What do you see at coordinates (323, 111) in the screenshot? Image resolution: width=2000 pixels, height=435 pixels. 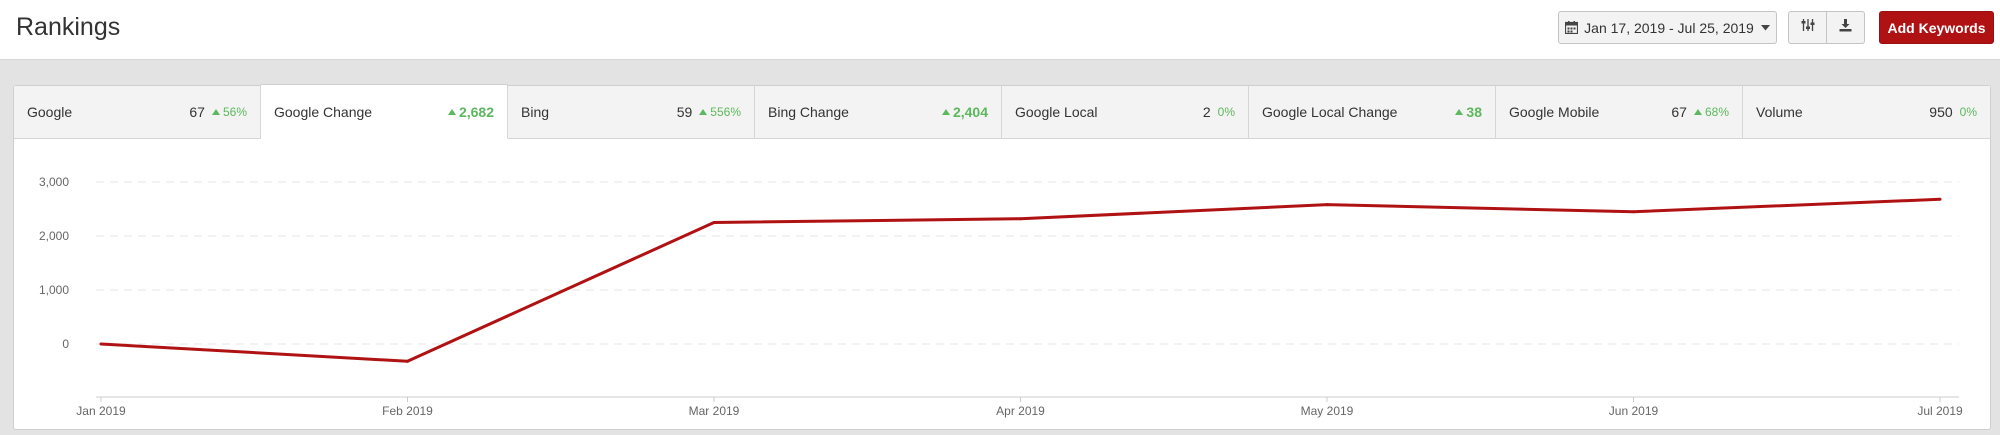 I see `tab-label: Google Change` at bounding box center [323, 111].